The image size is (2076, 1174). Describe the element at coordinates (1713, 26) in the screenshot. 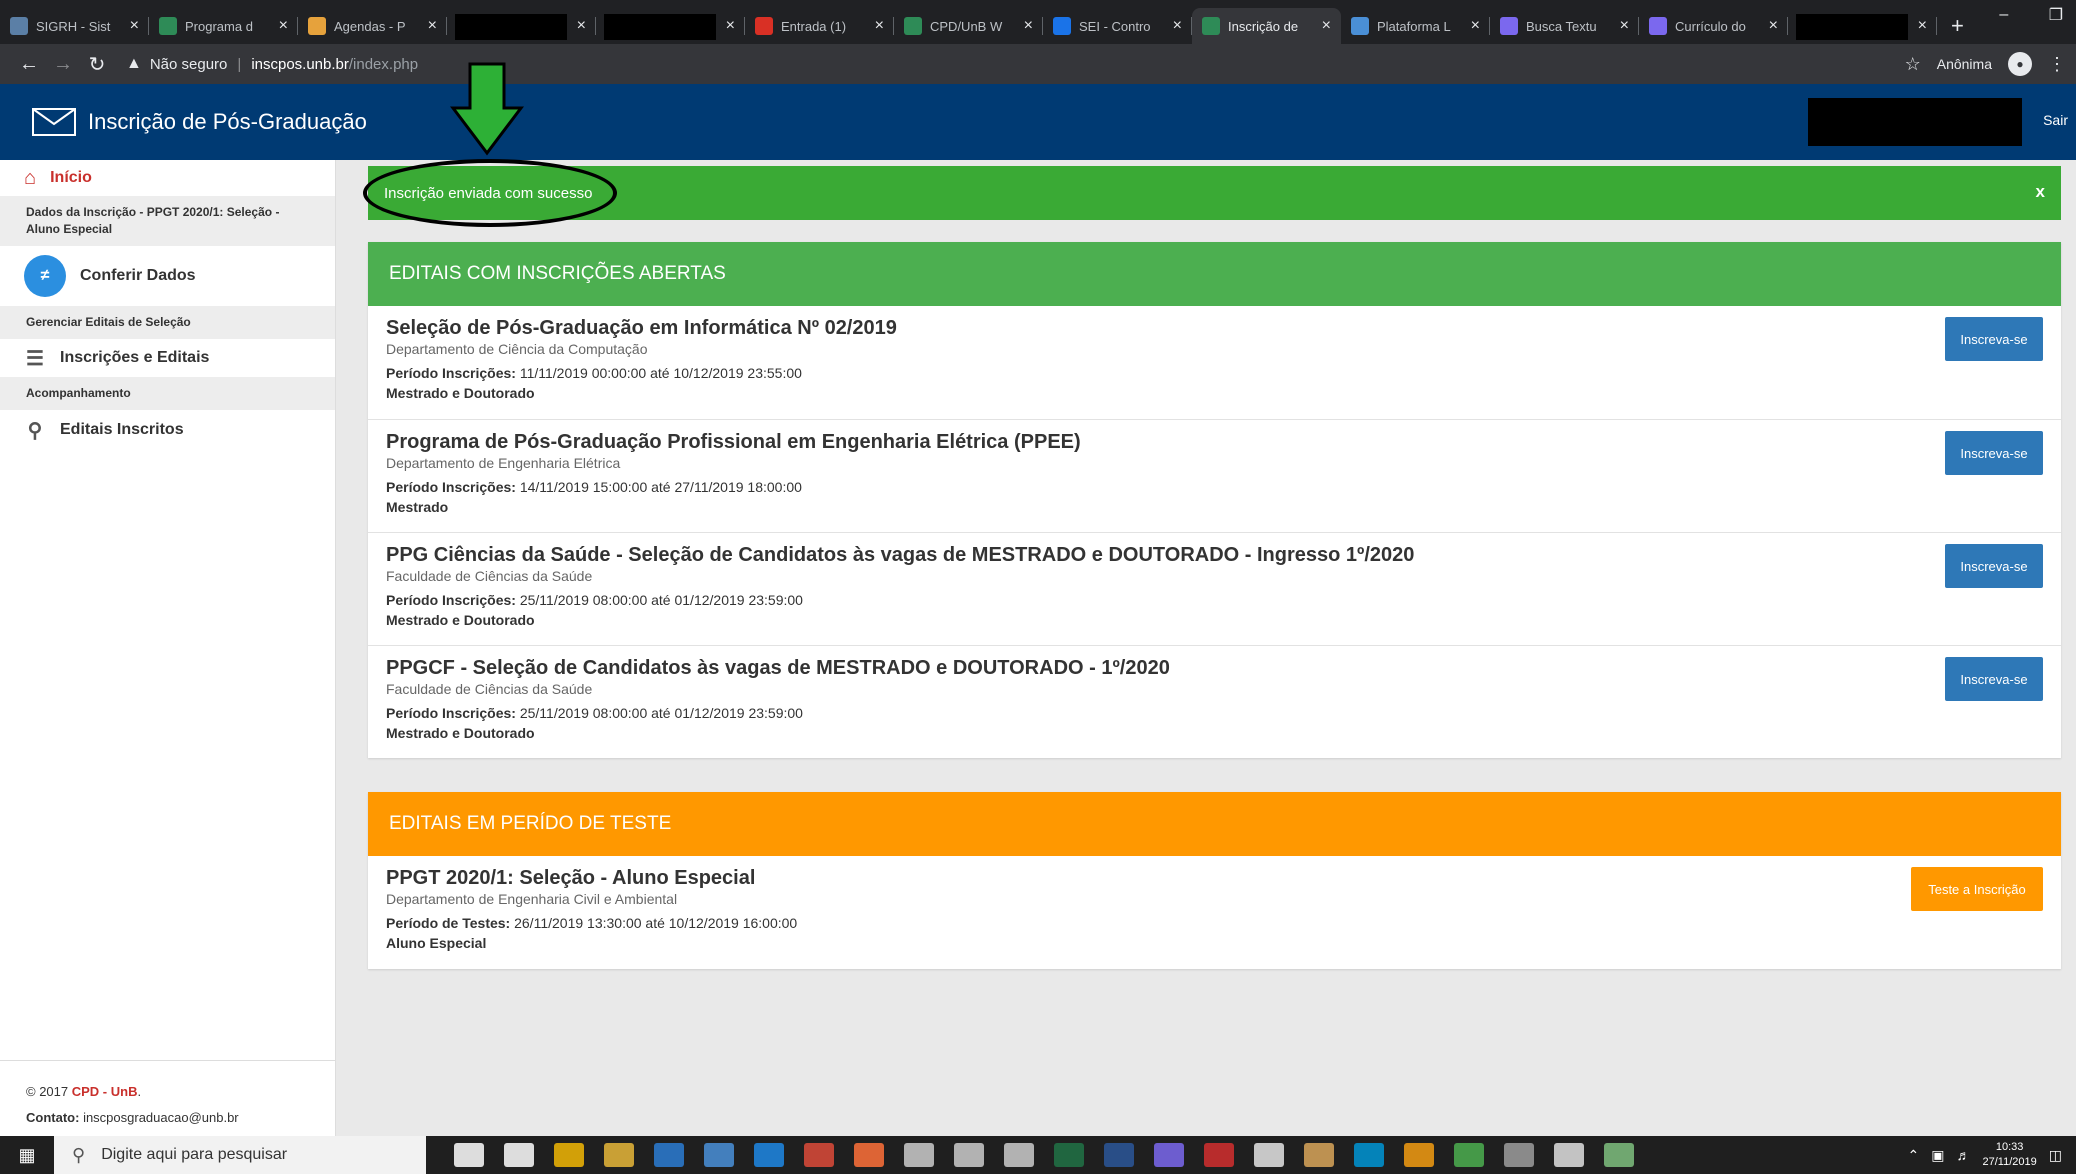

I see `browser-tab: Currículo do ×` at that location.